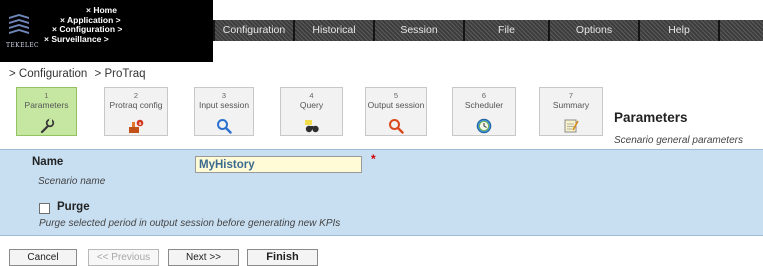 This screenshot has height=266, width=763. What do you see at coordinates (19, 24) in the screenshot?
I see `tekelec-logo-icon` at bounding box center [19, 24].